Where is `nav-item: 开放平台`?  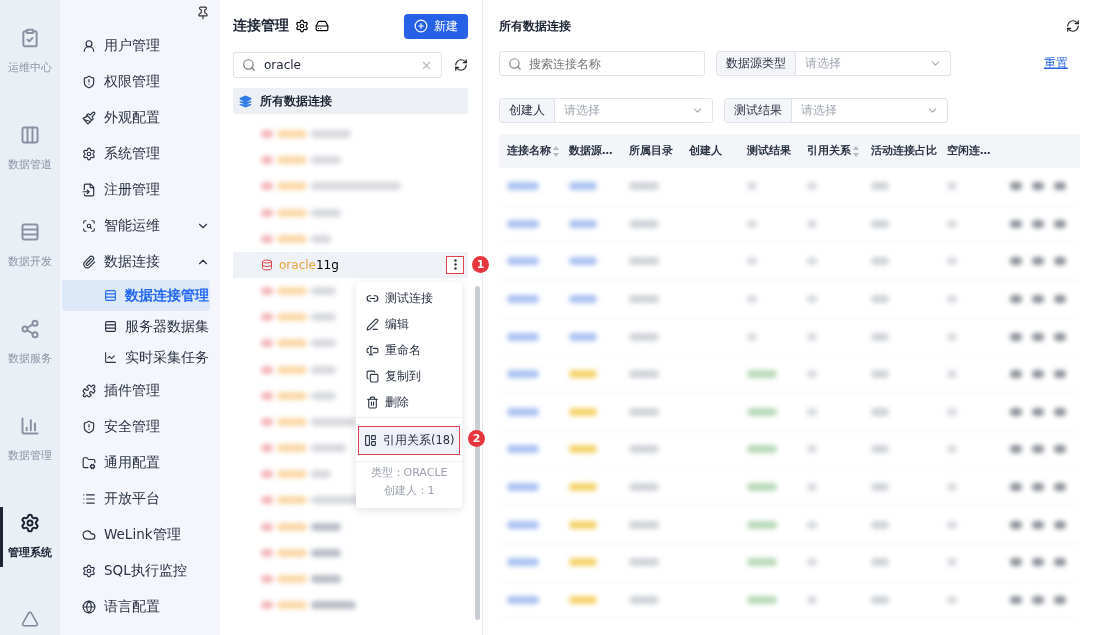 nav-item: 开放平台 is located at coordinates (136, 499).